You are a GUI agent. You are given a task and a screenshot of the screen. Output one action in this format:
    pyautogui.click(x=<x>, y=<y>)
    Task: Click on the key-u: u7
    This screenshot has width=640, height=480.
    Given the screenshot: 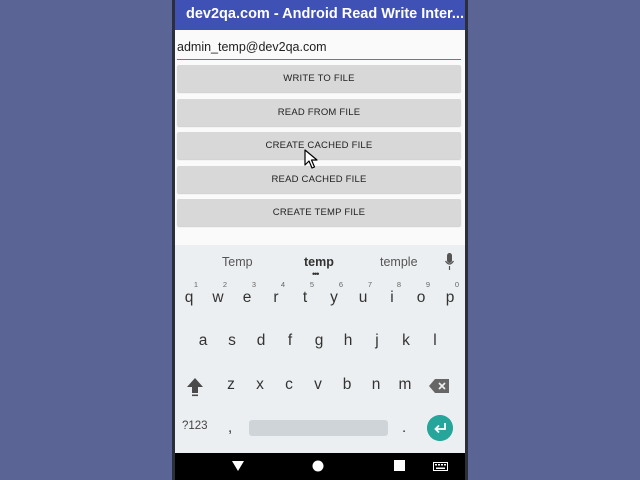 What is the action you would take?
    pyautogui.click(x=363, y=296)
    